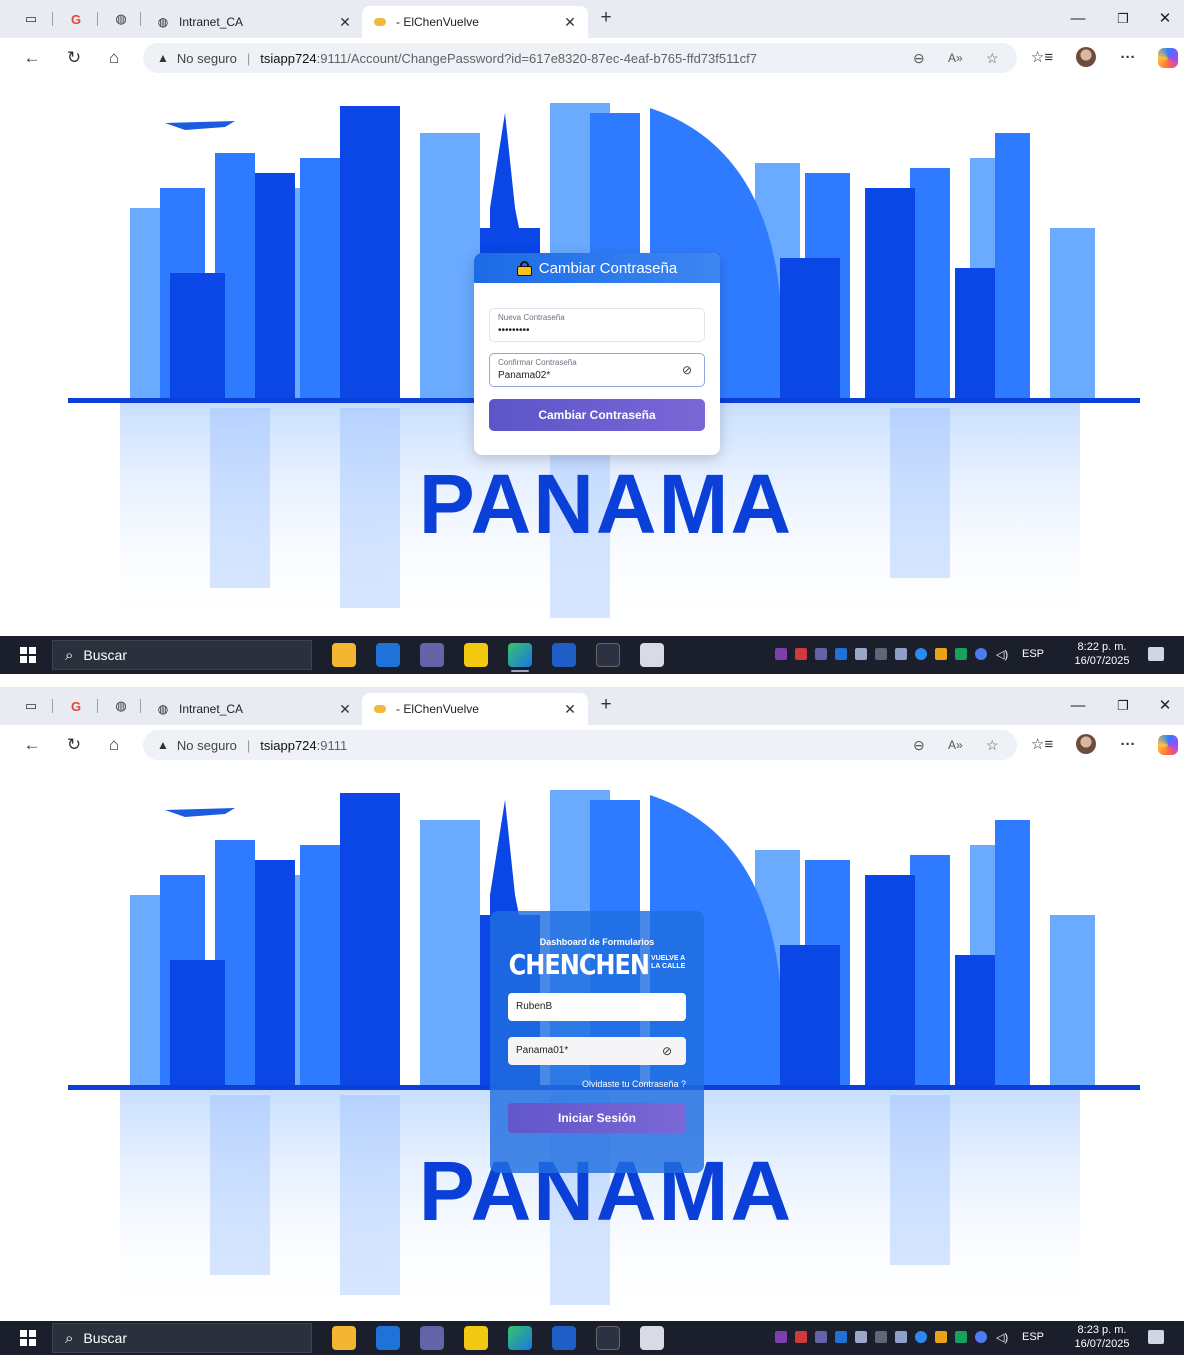 This screenshot has width=1184, height=1355. Describe the element at coordinates (597, 325) in the screenshot. I see `new-password-field: Nueva Contraseña •••••••••` at that location.